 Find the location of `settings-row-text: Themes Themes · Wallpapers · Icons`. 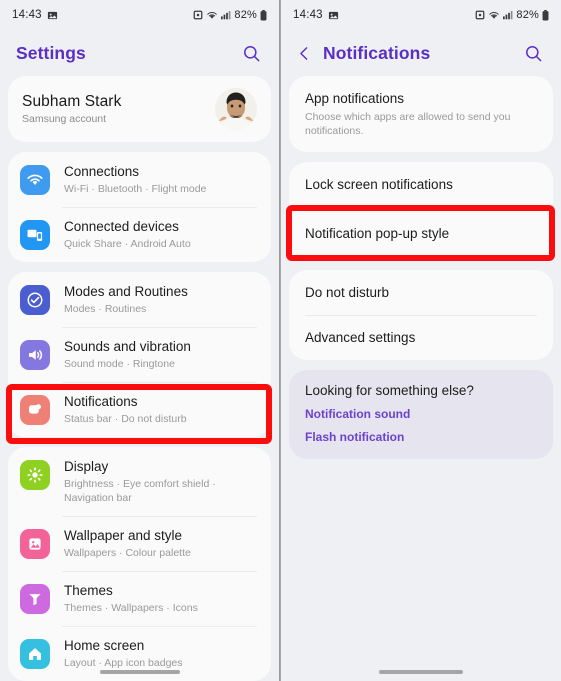

settings-row-text: Themes Themes · Wallpapers · Icons is located at coordinates (160, 598).